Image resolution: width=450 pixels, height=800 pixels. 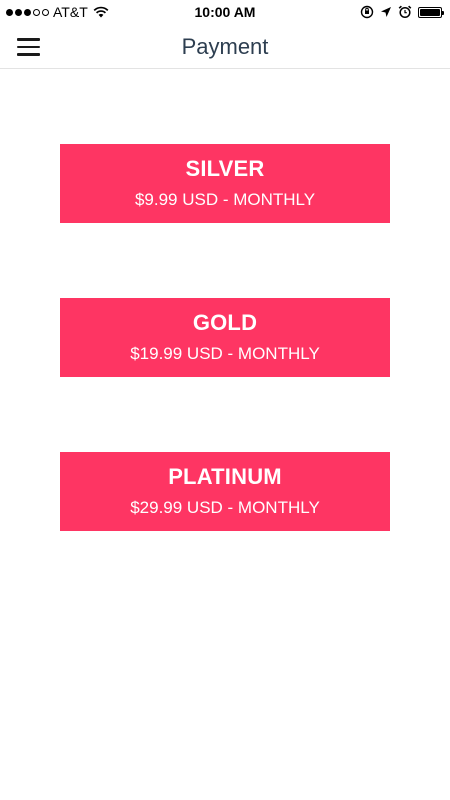 I want to click on plan-platinum-button: PLATINUM $29.99 USD - MONTHLY, so click(x=225, y=491).